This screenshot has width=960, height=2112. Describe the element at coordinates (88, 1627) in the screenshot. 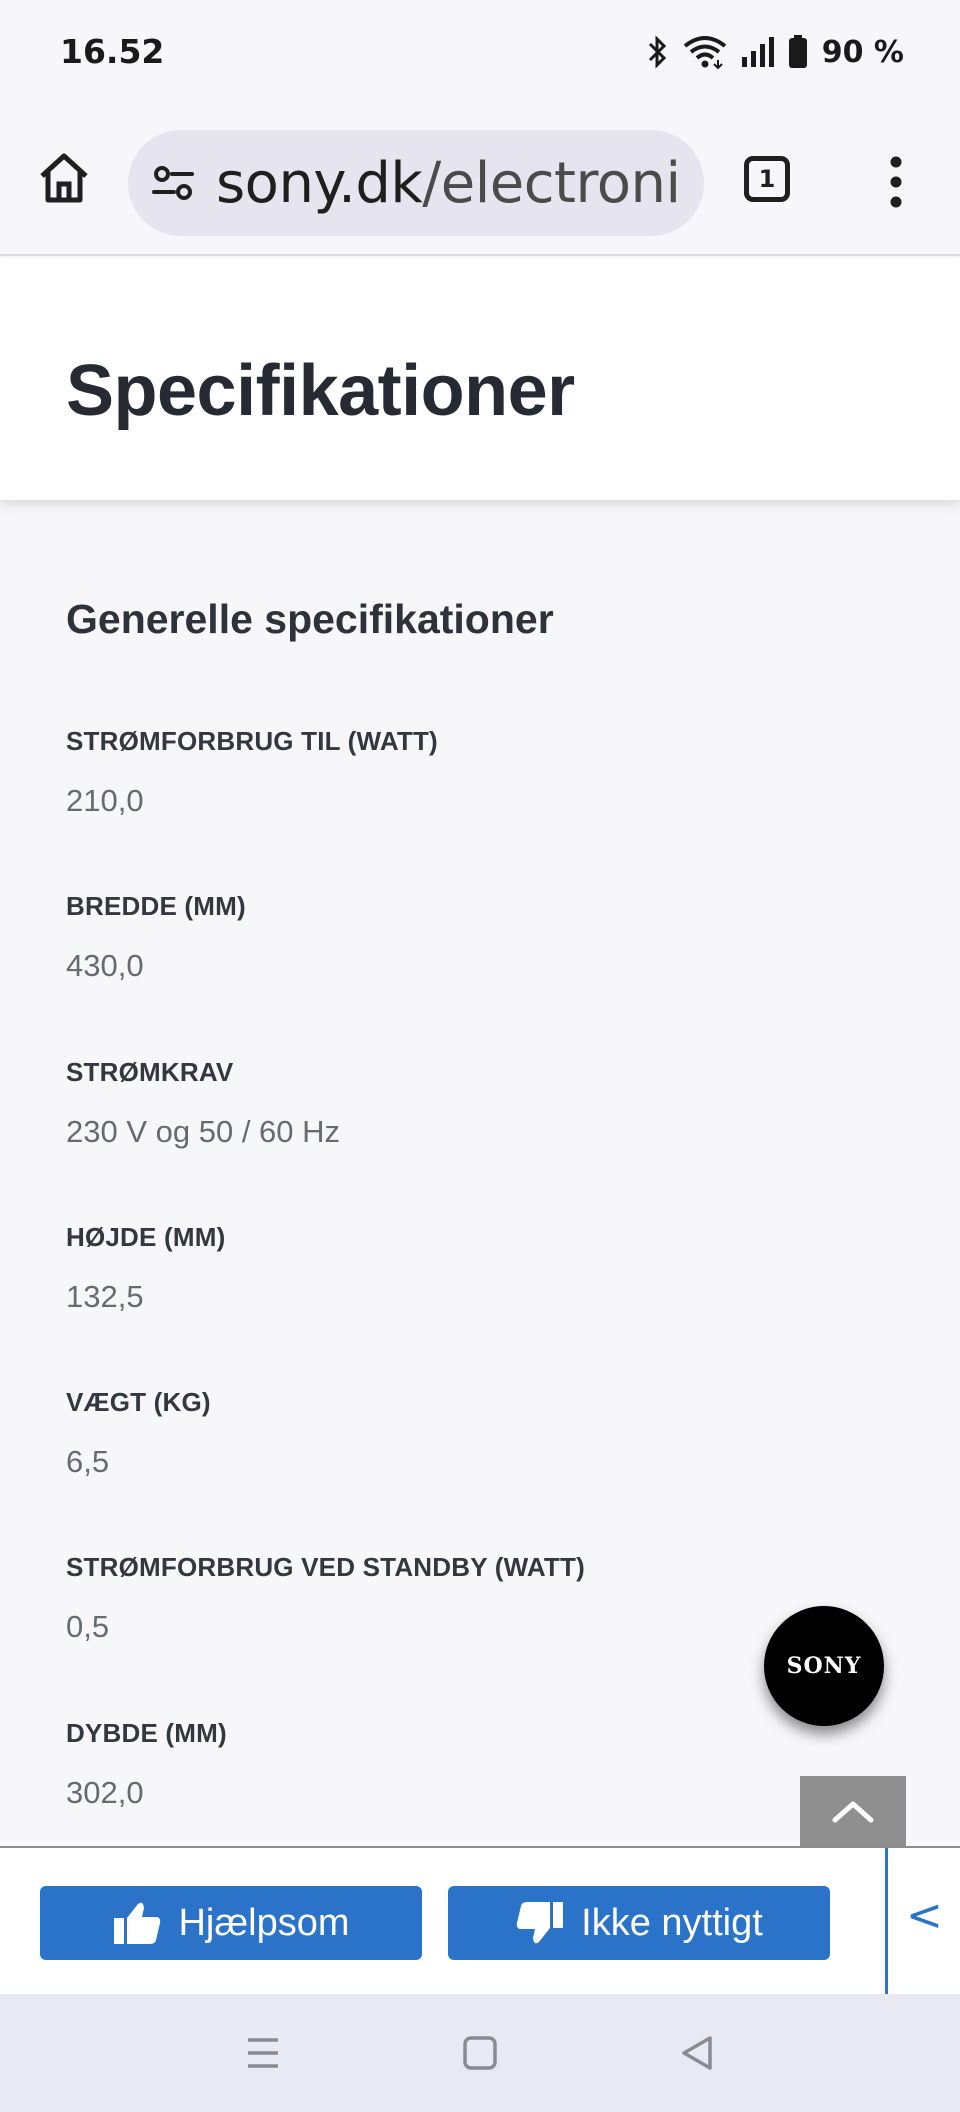

I see `spec-value: 0,5` at that location.